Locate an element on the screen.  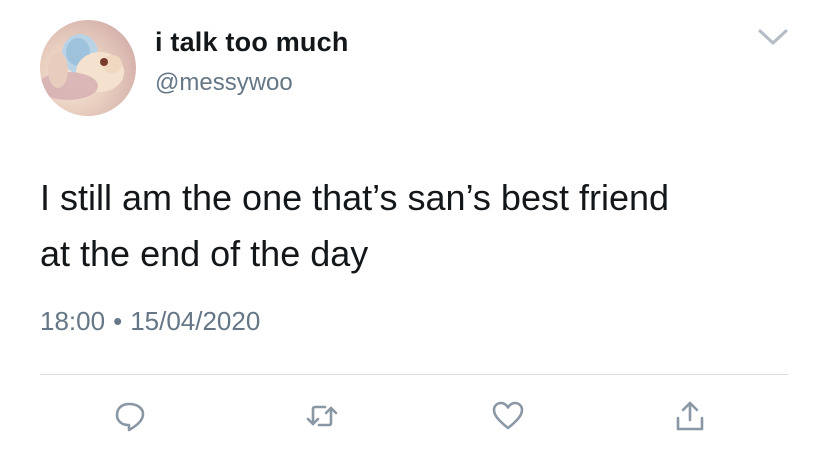
avatar-image is located at coordinates (82, 67).